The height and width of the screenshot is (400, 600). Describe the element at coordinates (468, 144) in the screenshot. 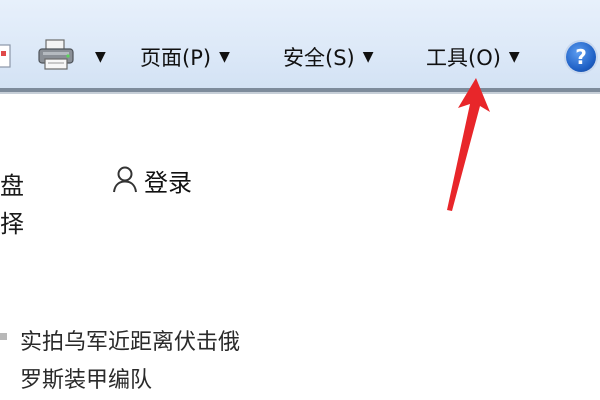

I see `annotation-arrow` at that location.